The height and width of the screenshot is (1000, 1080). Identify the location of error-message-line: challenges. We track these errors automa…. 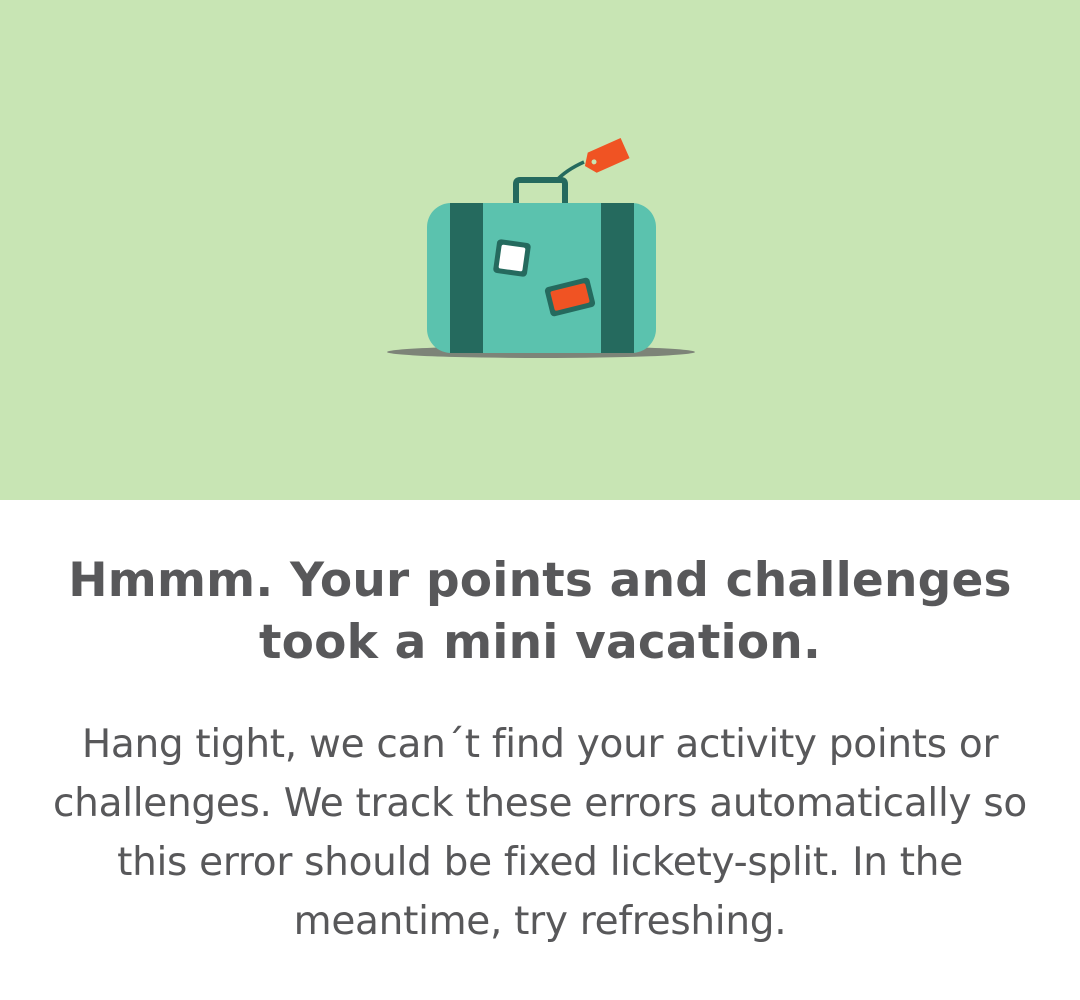
(540, 803).